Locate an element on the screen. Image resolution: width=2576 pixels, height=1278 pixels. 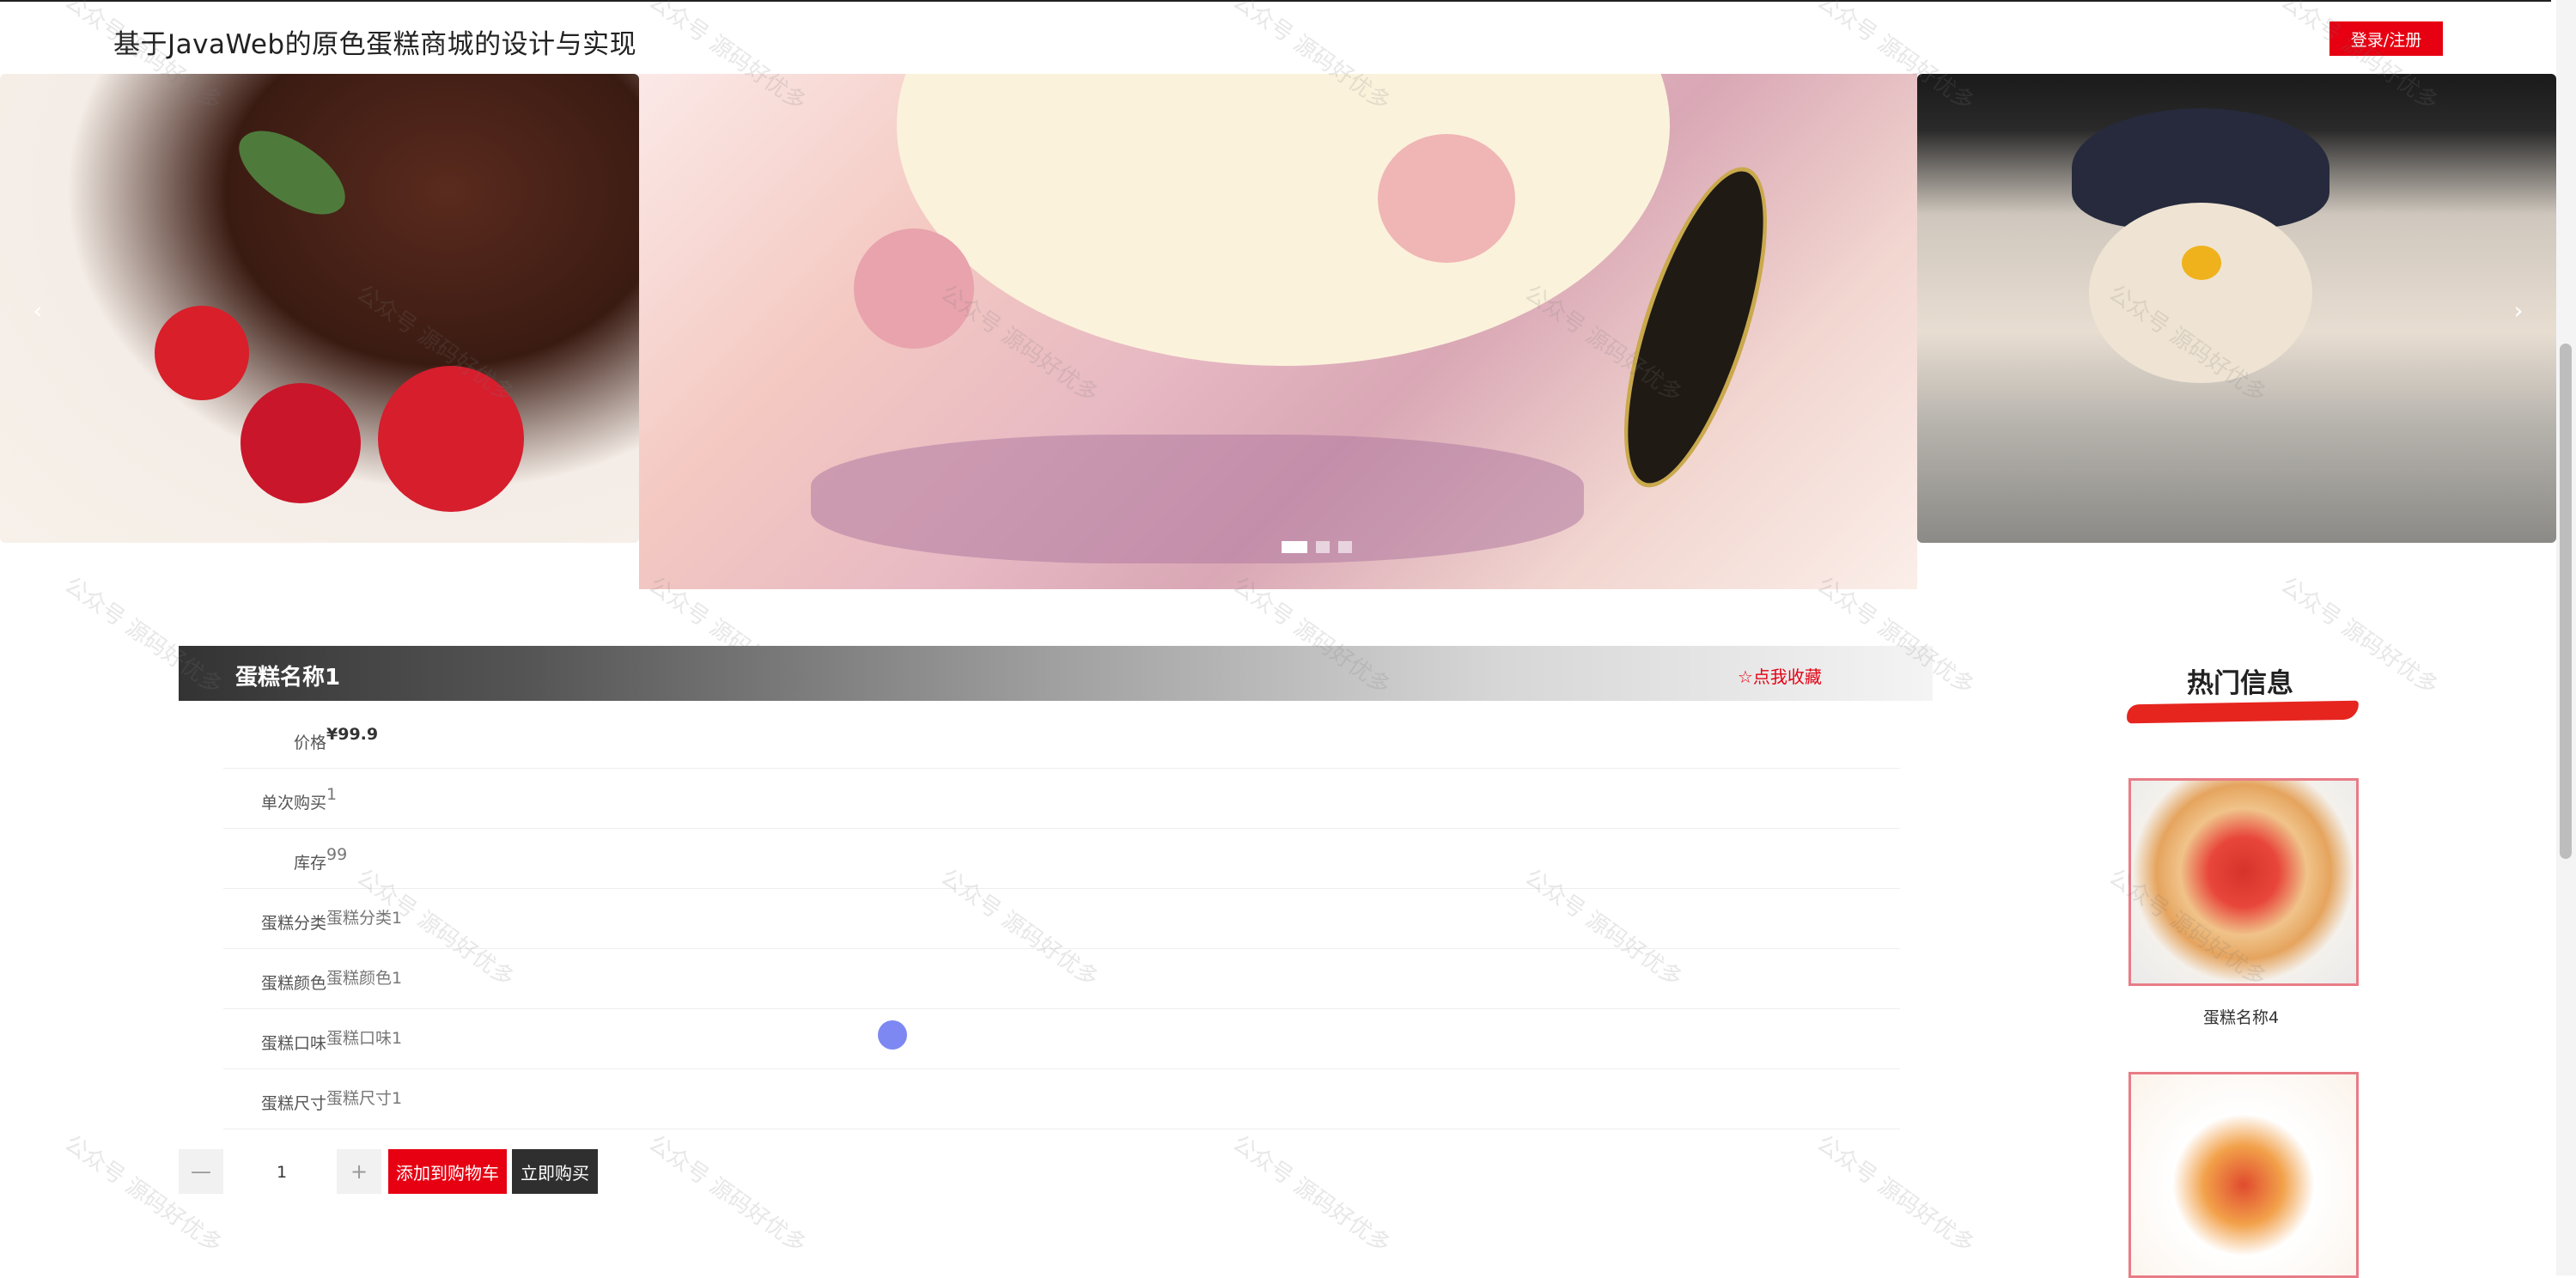
cake-frosting-band is located at coordinates (1197, 499).